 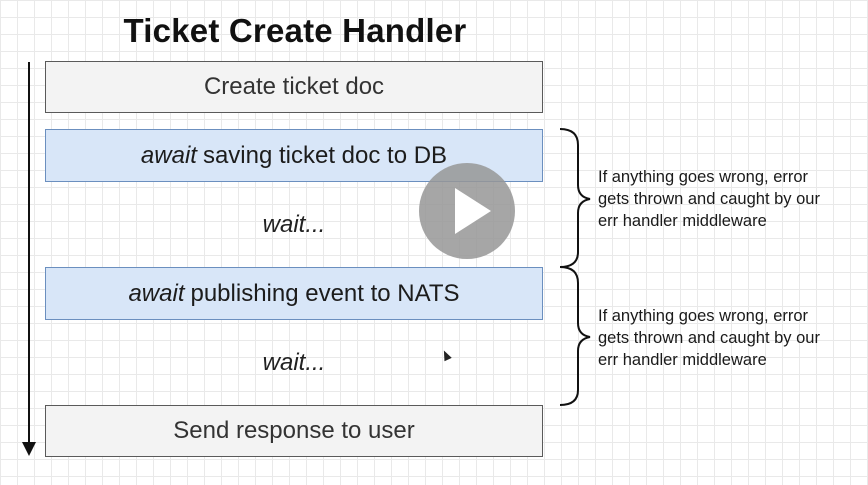 What do you see at coordinates (325, 293) in the screenshot?
I see `step-publish-label: publishing event to NATS` at bounding box center [325, 293].